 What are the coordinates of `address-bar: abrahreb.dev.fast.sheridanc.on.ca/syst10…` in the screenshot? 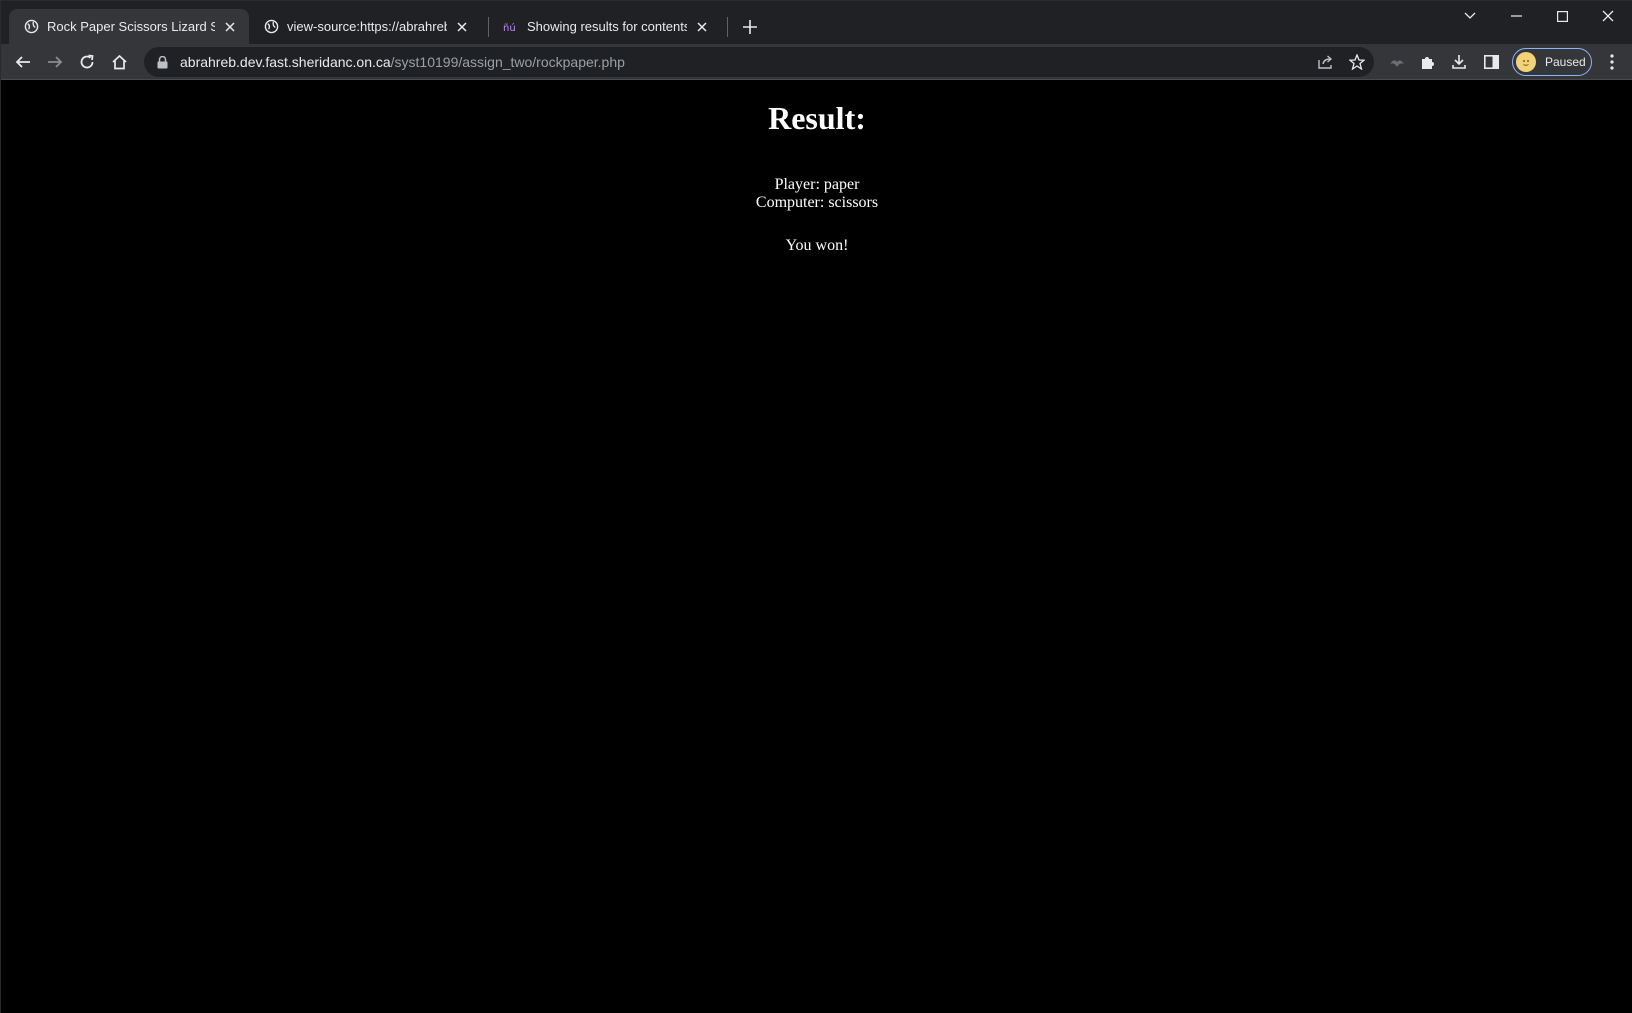 It's located at (759, 62).